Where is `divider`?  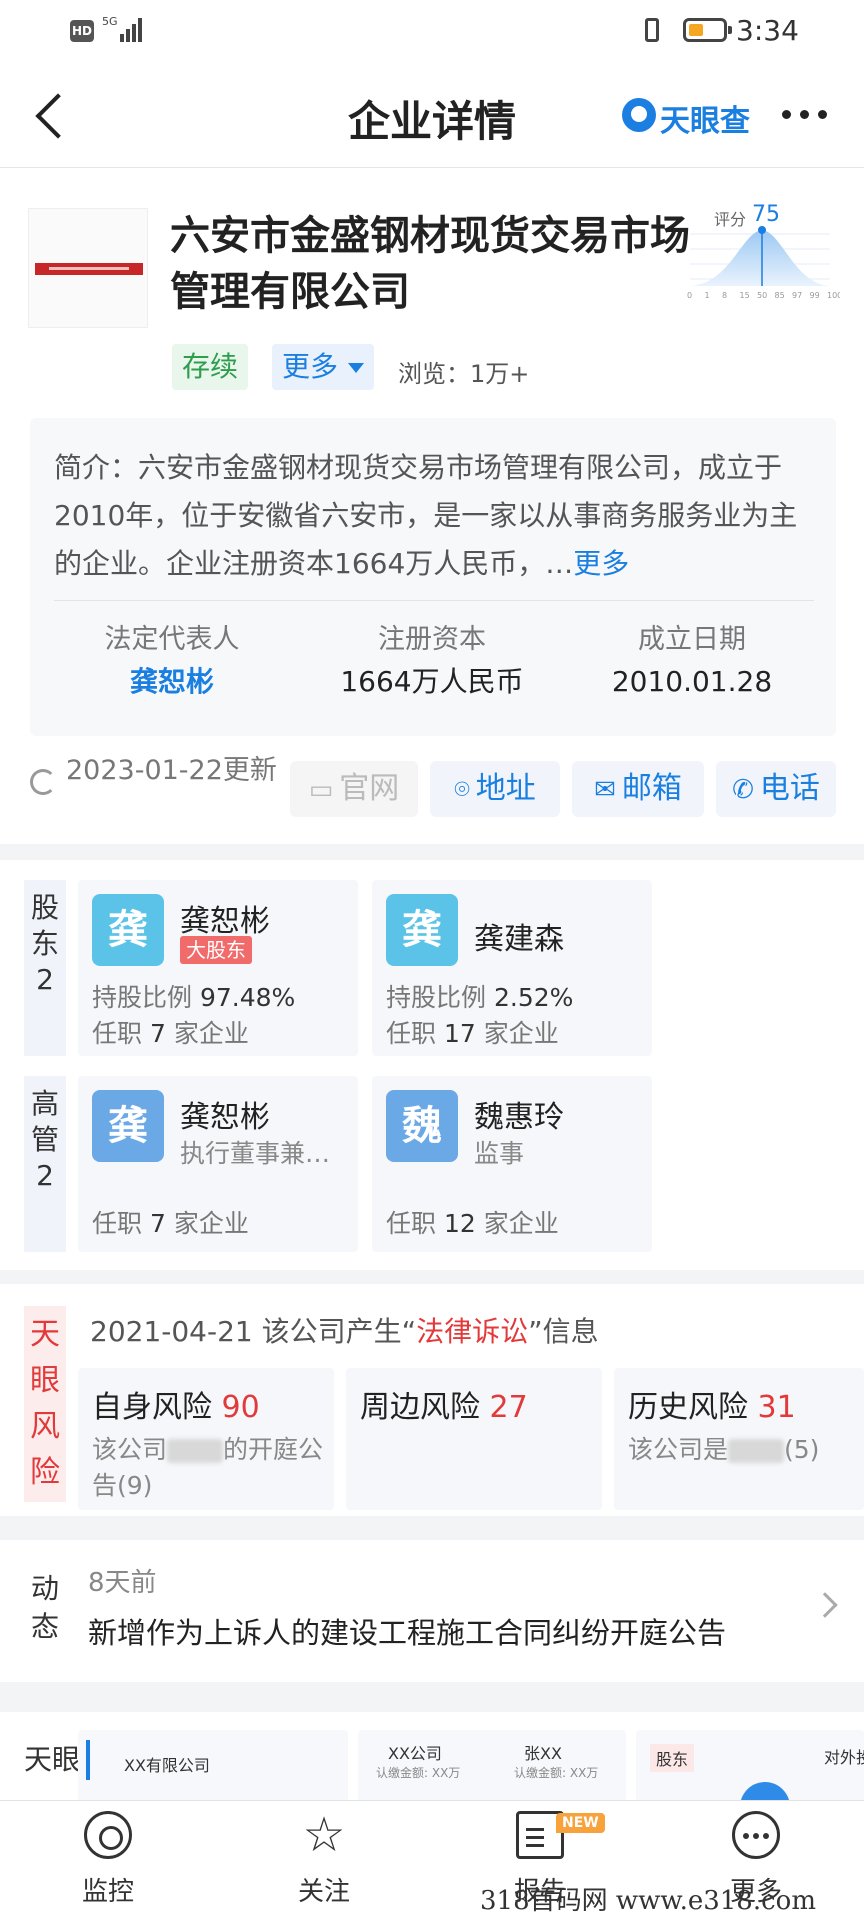
divider is located at coordinates (434, 600).